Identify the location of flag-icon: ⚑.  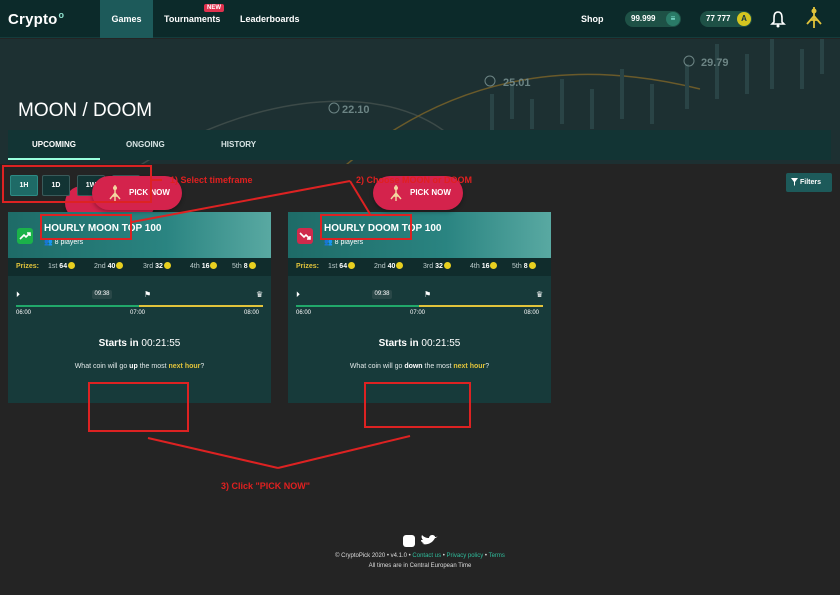
(148, 294).